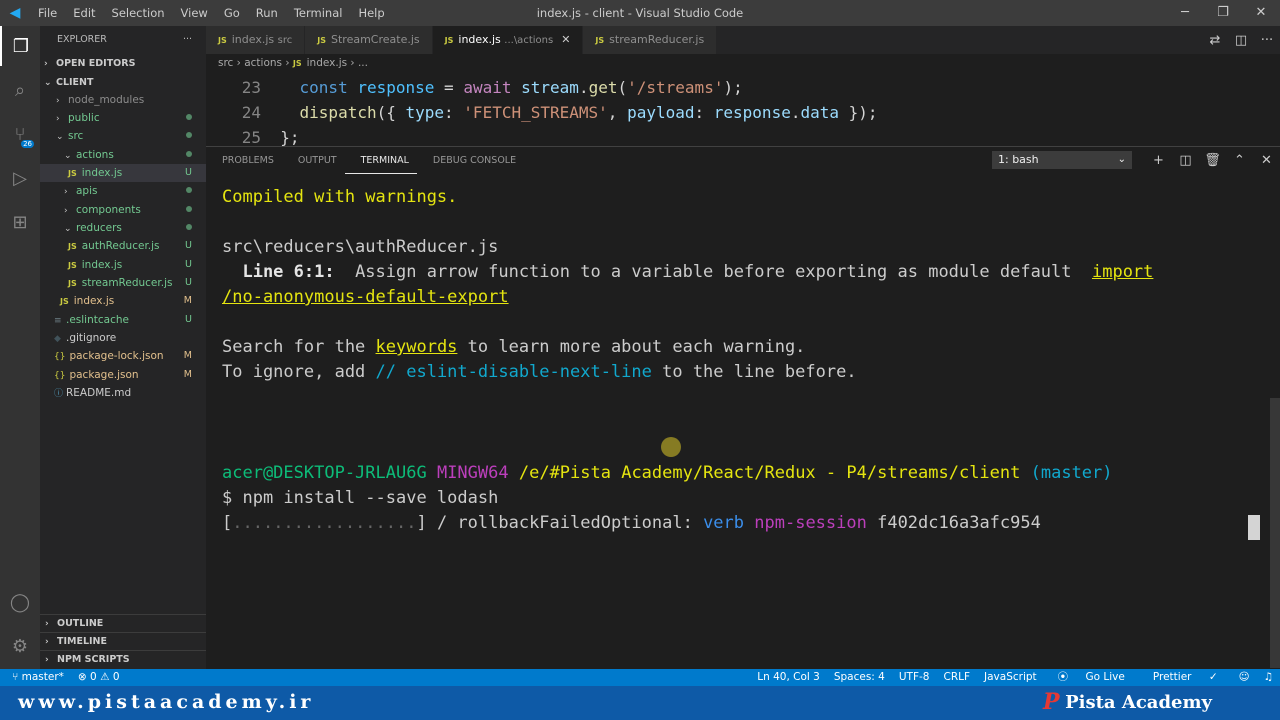 This screenshot has height=720, width=1280. What do you see at coordinates (1215, 40) in the screenshot?
I see `open-changes-icon: ⇄` at bounding box center [1215, 40].